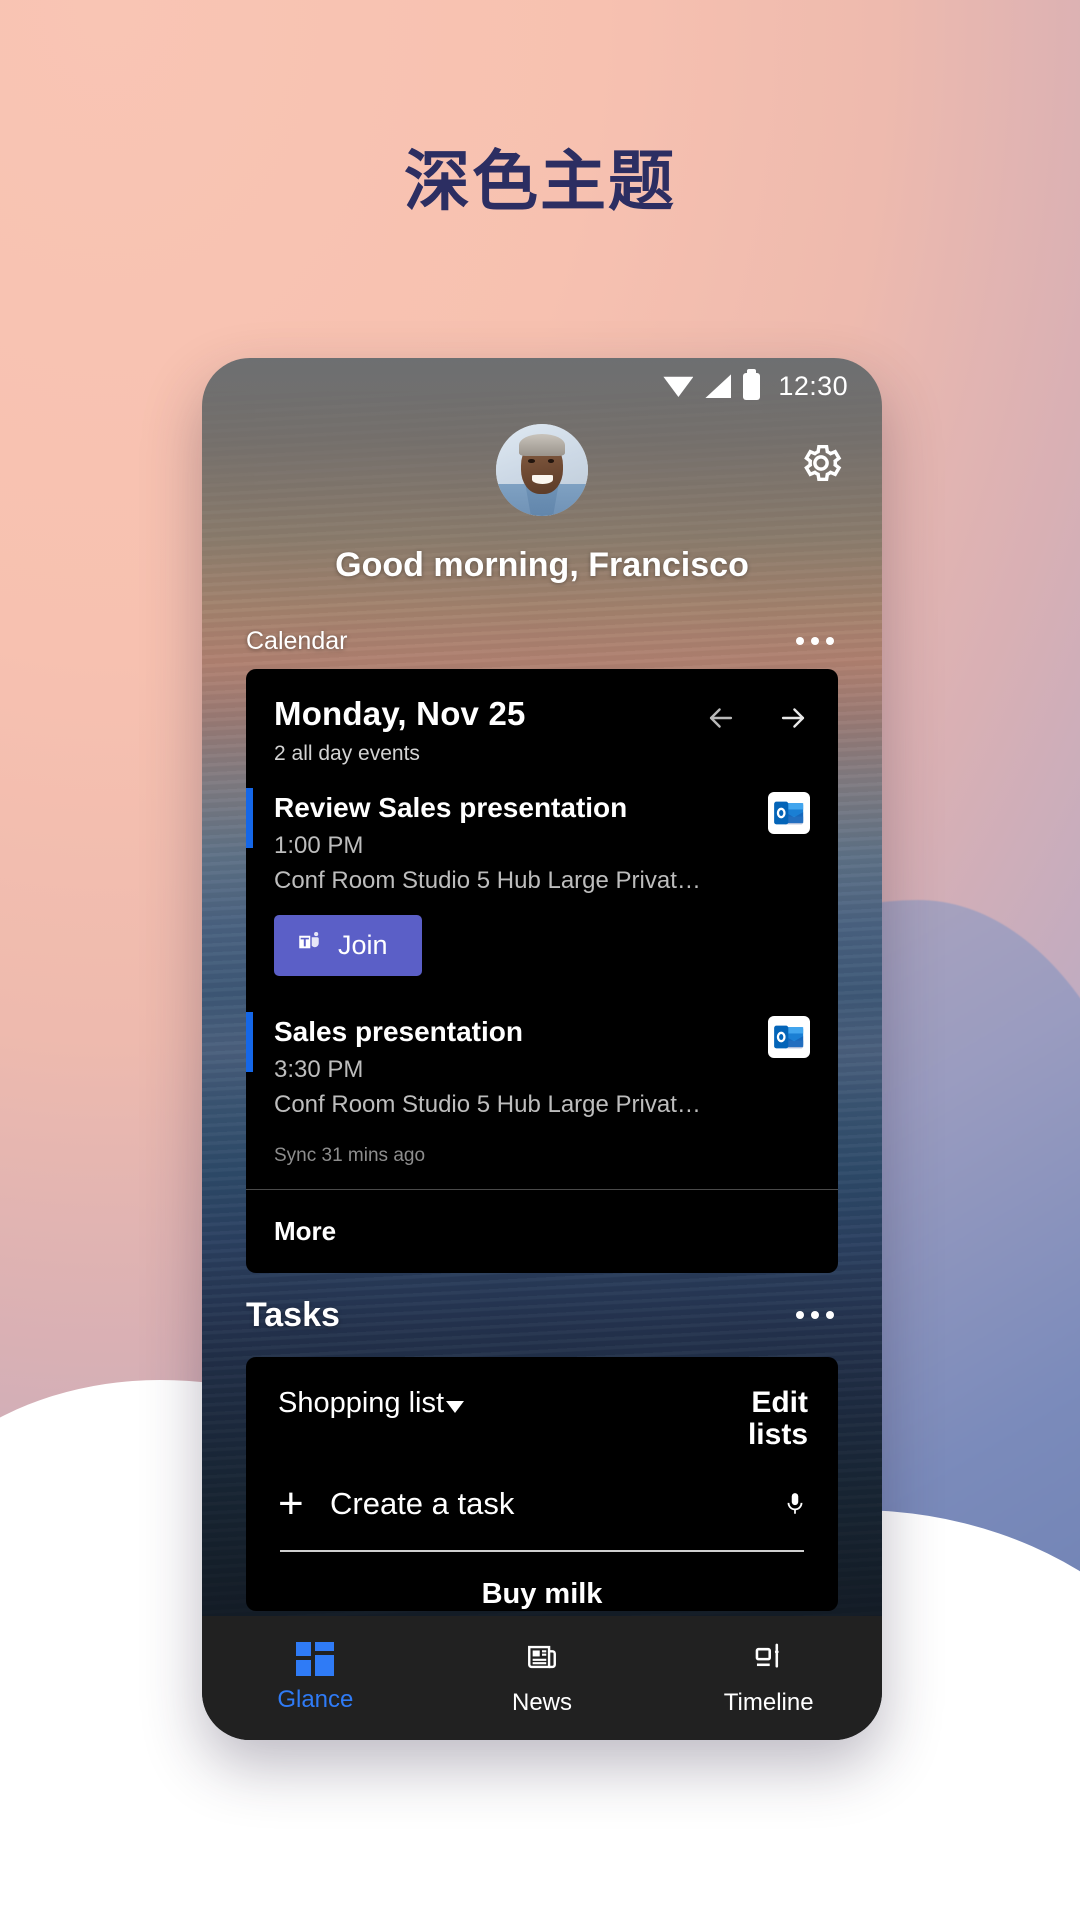 This screenshot has height=1920, width=1080. What do you see at coordinates (350, 1155) in the screenshot?
I see `calendar-sync-status: Sync 31 mins ago` at bounding box center [350, 1155].